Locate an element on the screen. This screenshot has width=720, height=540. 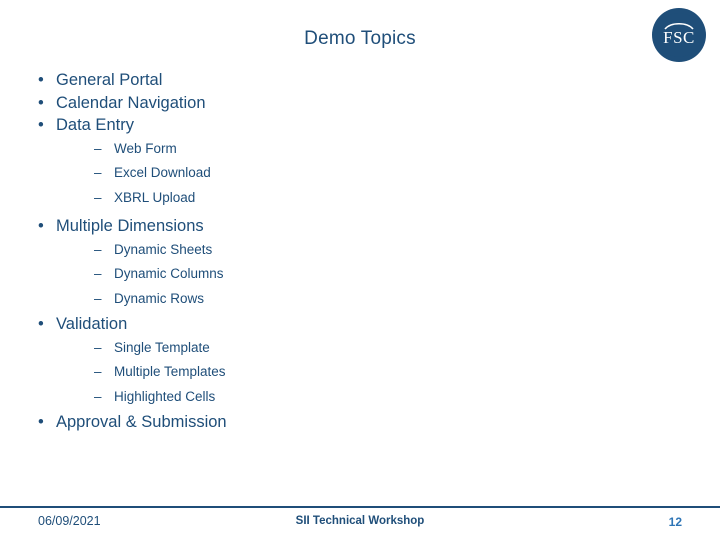
sub-list-item: – Excel Download is located at coordinates (382, 173).